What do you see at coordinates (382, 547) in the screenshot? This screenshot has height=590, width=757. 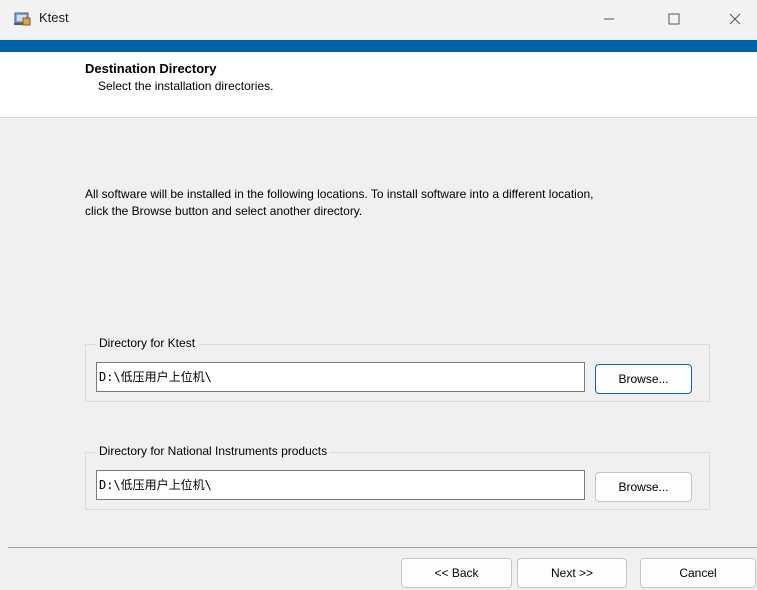 I see `footer-divider` at bounding box center [382, 547].